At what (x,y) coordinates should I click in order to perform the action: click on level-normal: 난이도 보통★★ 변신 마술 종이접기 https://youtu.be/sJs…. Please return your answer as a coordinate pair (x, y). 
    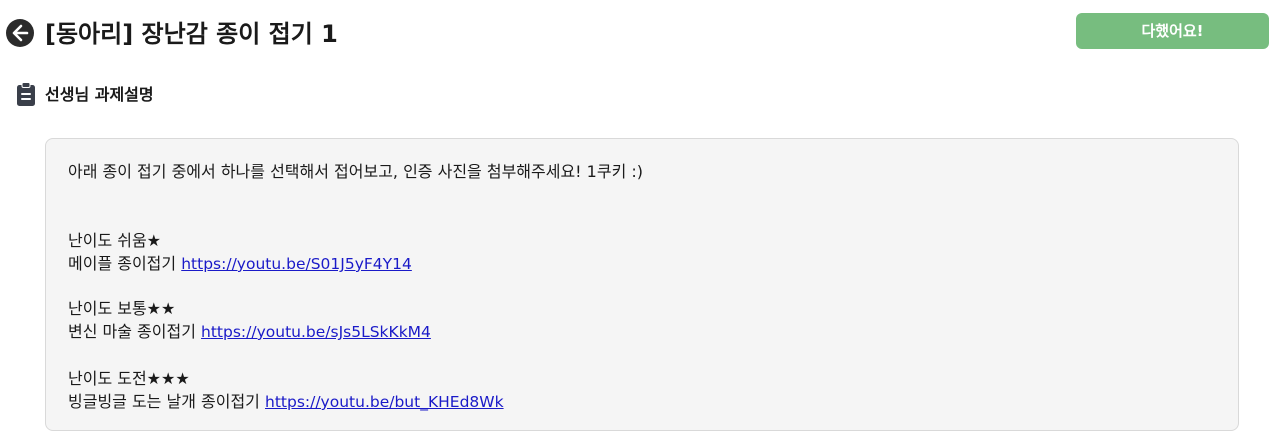
    Looking at the image, I should click on (249, 320).